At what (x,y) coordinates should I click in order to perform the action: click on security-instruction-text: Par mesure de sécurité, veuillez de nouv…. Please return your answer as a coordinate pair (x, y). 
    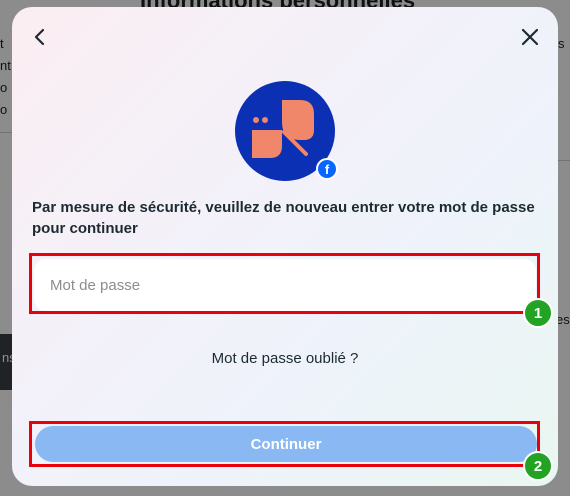
    Looking at the image, I should click on (283, 218).